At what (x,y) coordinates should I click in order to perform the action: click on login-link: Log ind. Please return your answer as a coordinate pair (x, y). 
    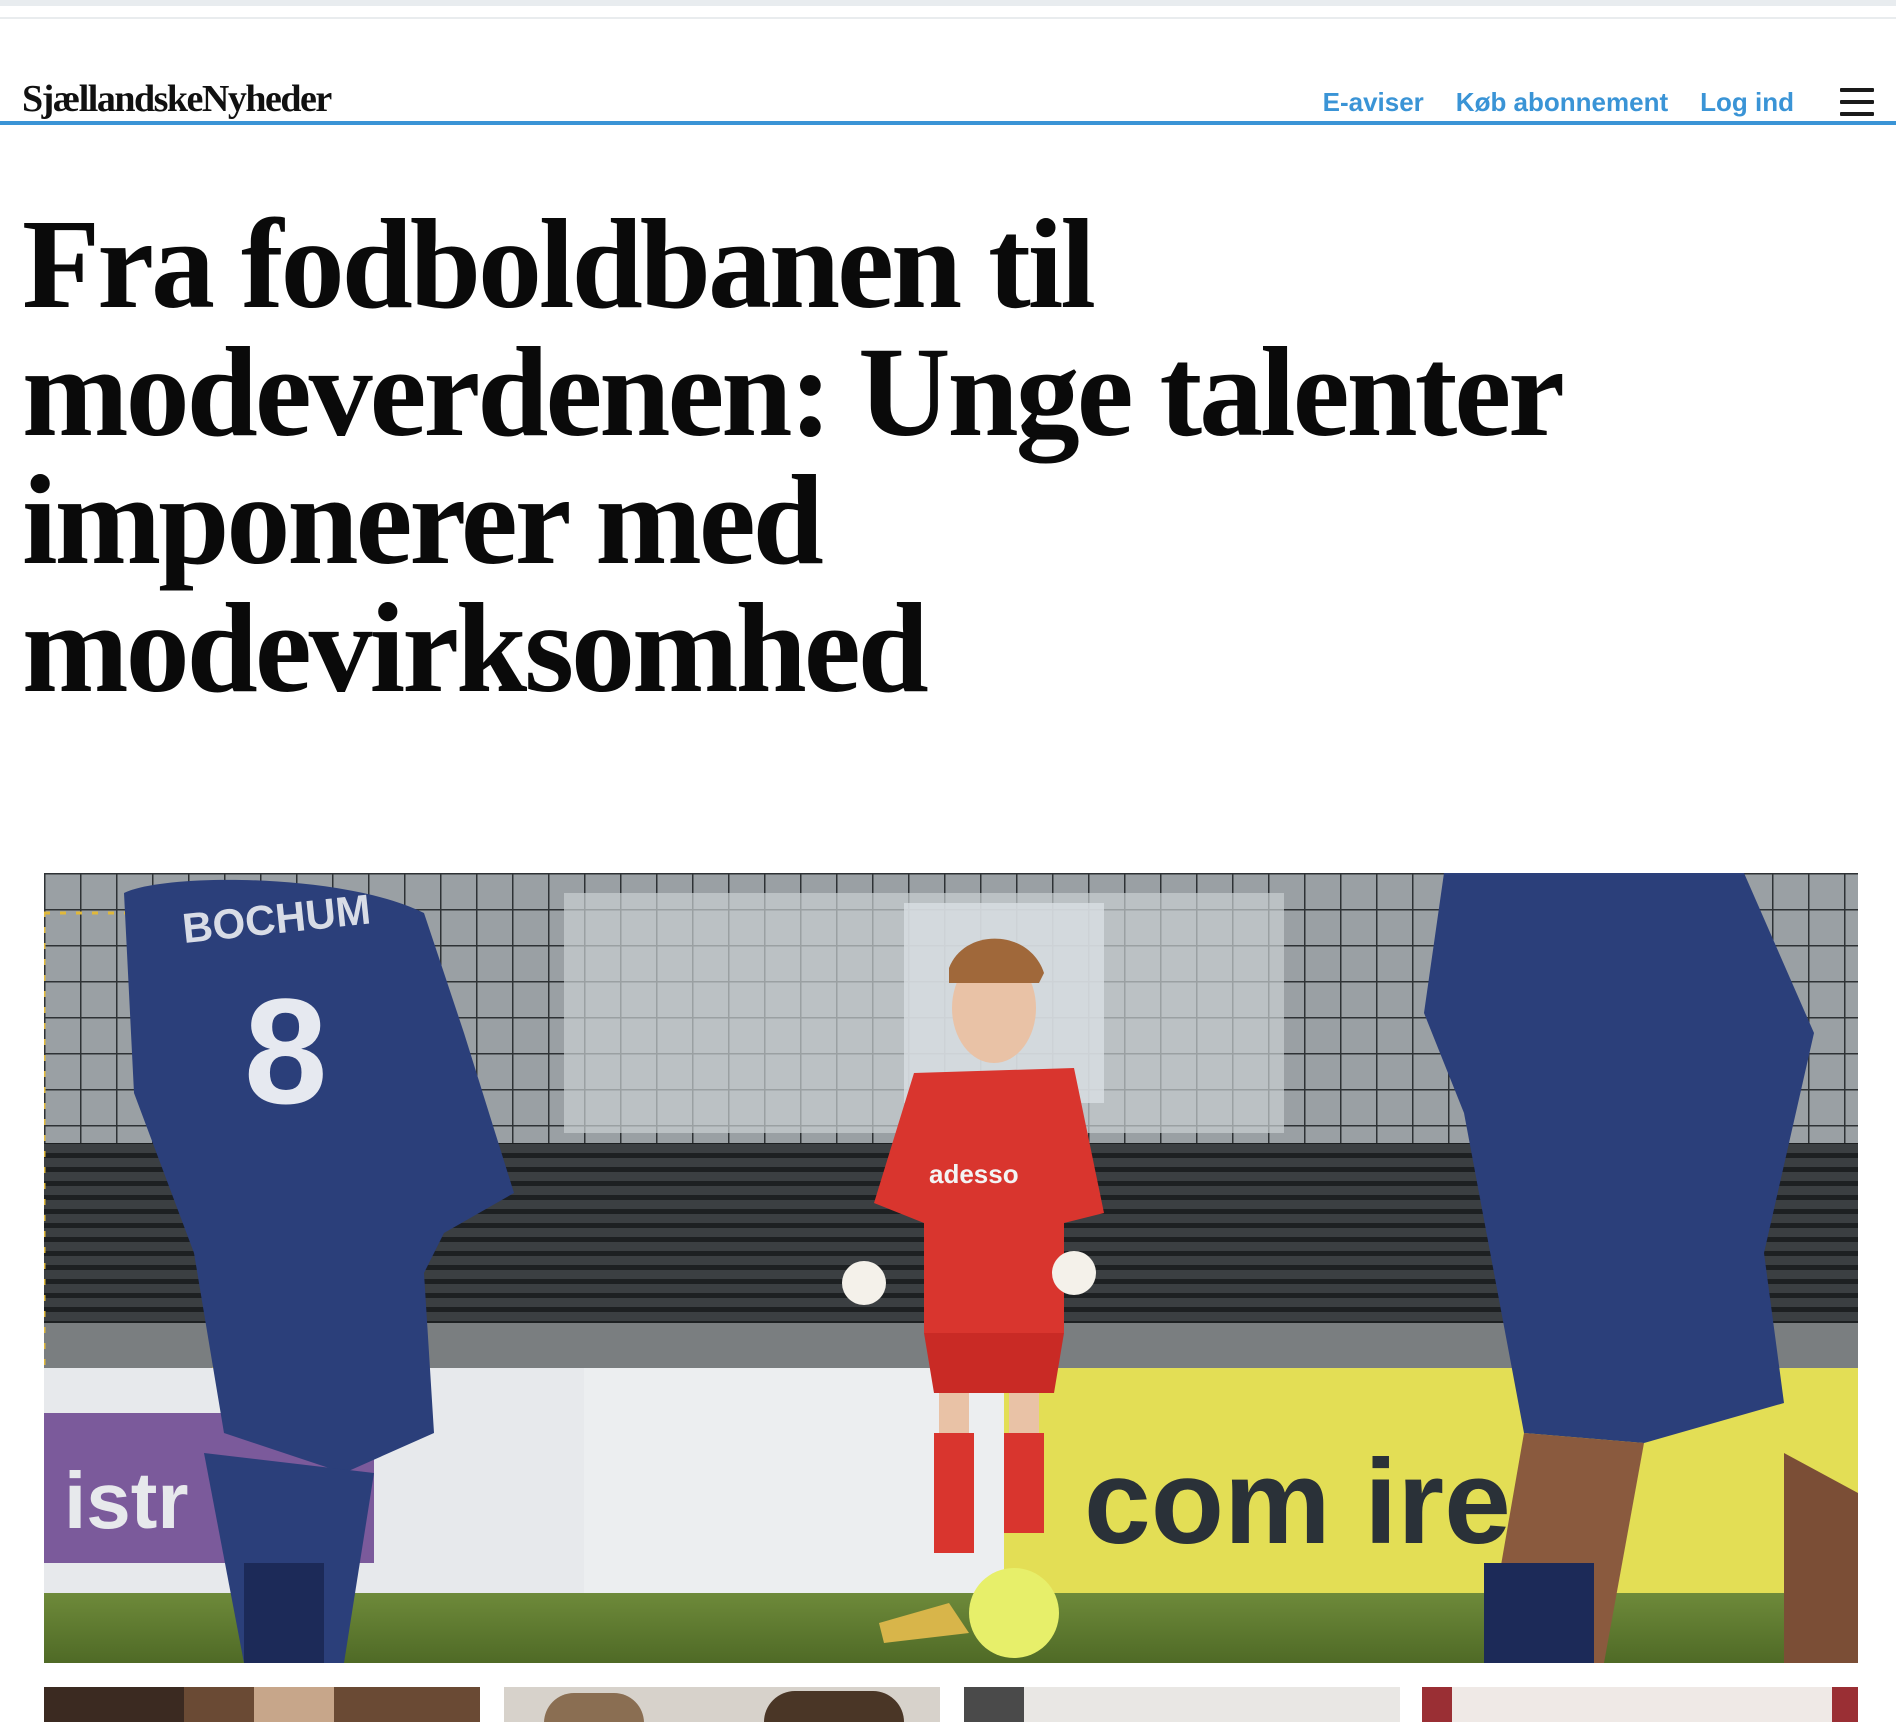
    Looking at the image, I should click on (1747, 102).